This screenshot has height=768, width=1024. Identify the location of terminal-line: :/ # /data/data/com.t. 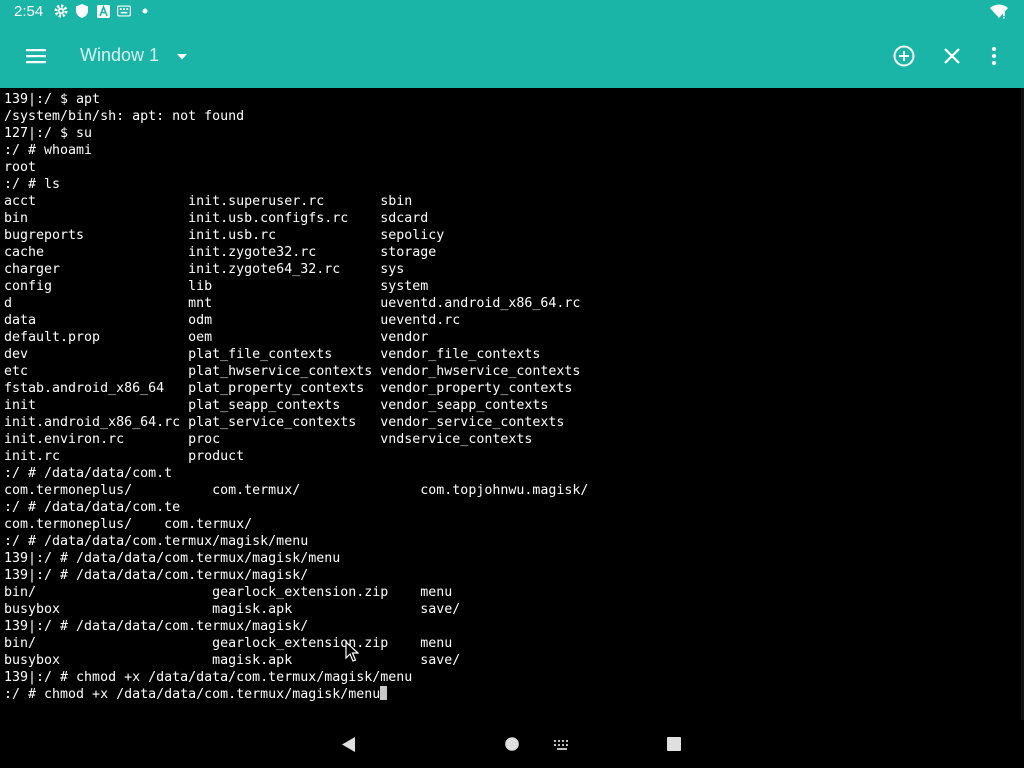
(88, 473).